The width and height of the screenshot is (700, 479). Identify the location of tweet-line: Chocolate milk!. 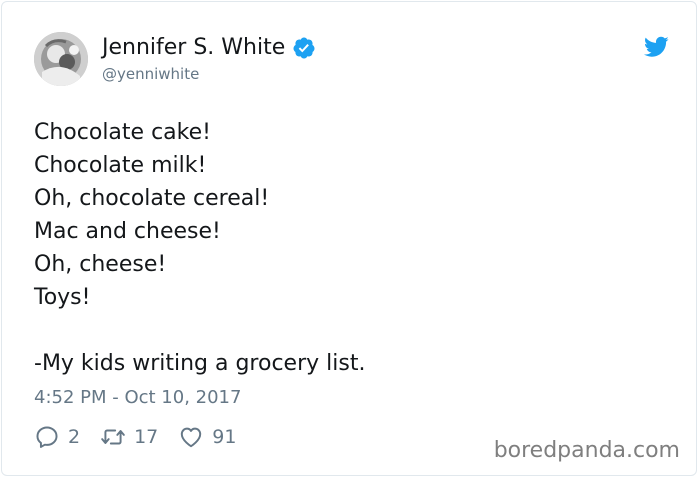
(120, 165).